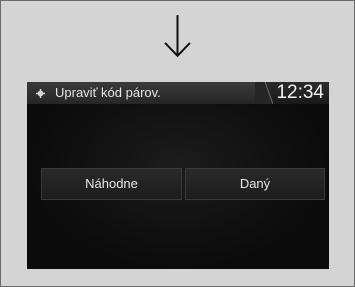 The height and width of the screenshot is (287, 355). Describe the element at coordinates (108, 92) in the screenshot. I see `screen-title: Upraviť kód párov.` at that location.